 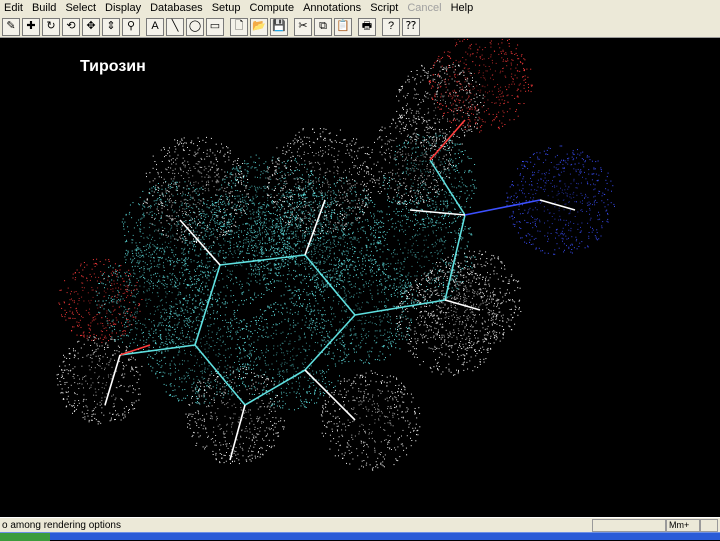 I want to click on save-file-button: 💾, so click(x=279, y=26).